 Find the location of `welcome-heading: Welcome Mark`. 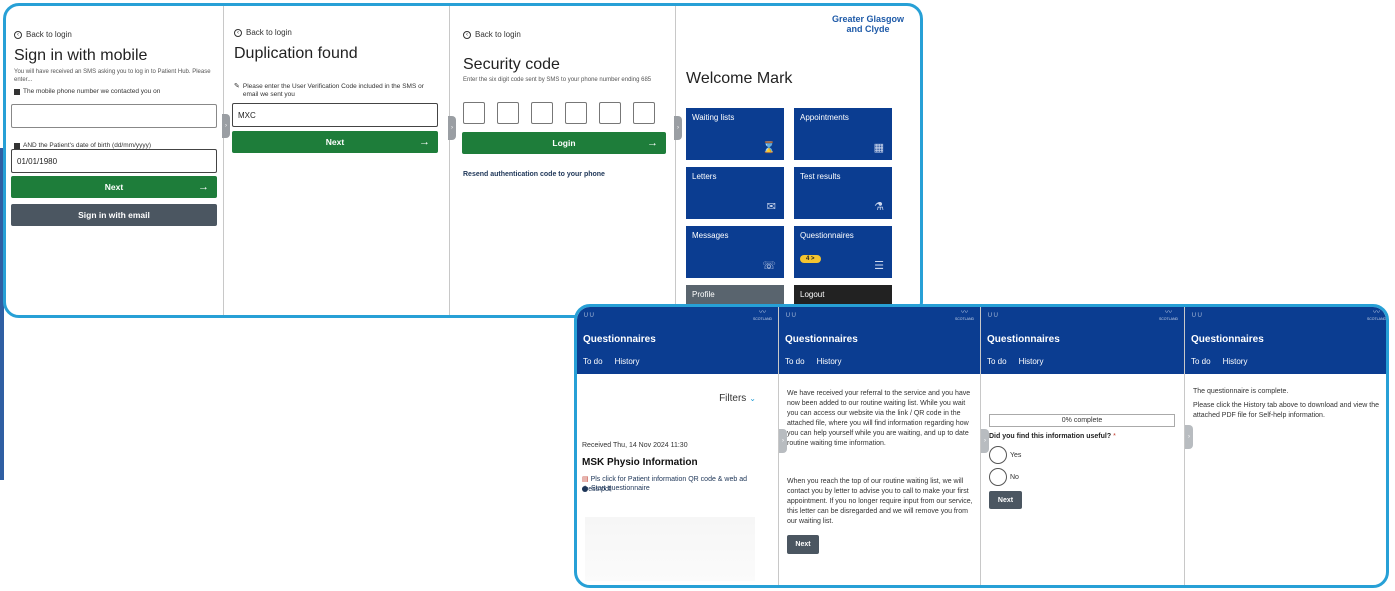

welcome-heading: Welcome Mark is located at coordinates (739, 78).